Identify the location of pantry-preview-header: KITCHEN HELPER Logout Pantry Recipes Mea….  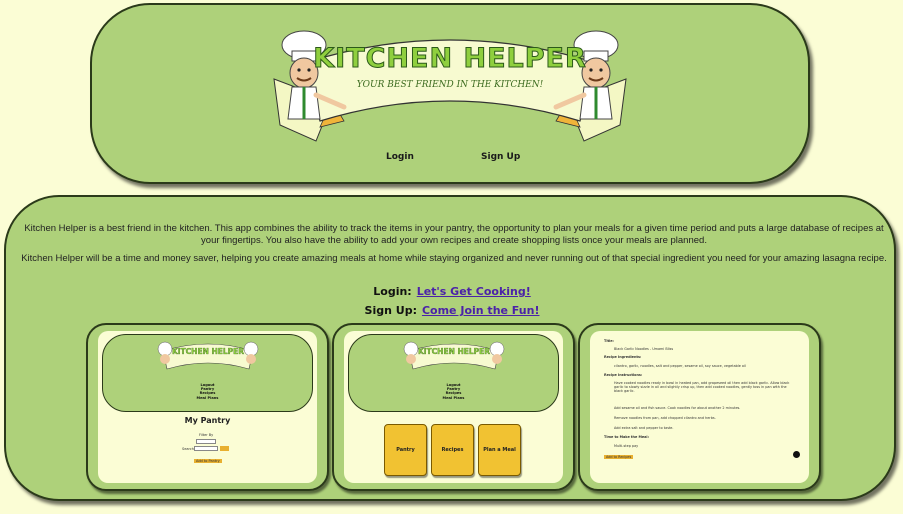
(207, 373).